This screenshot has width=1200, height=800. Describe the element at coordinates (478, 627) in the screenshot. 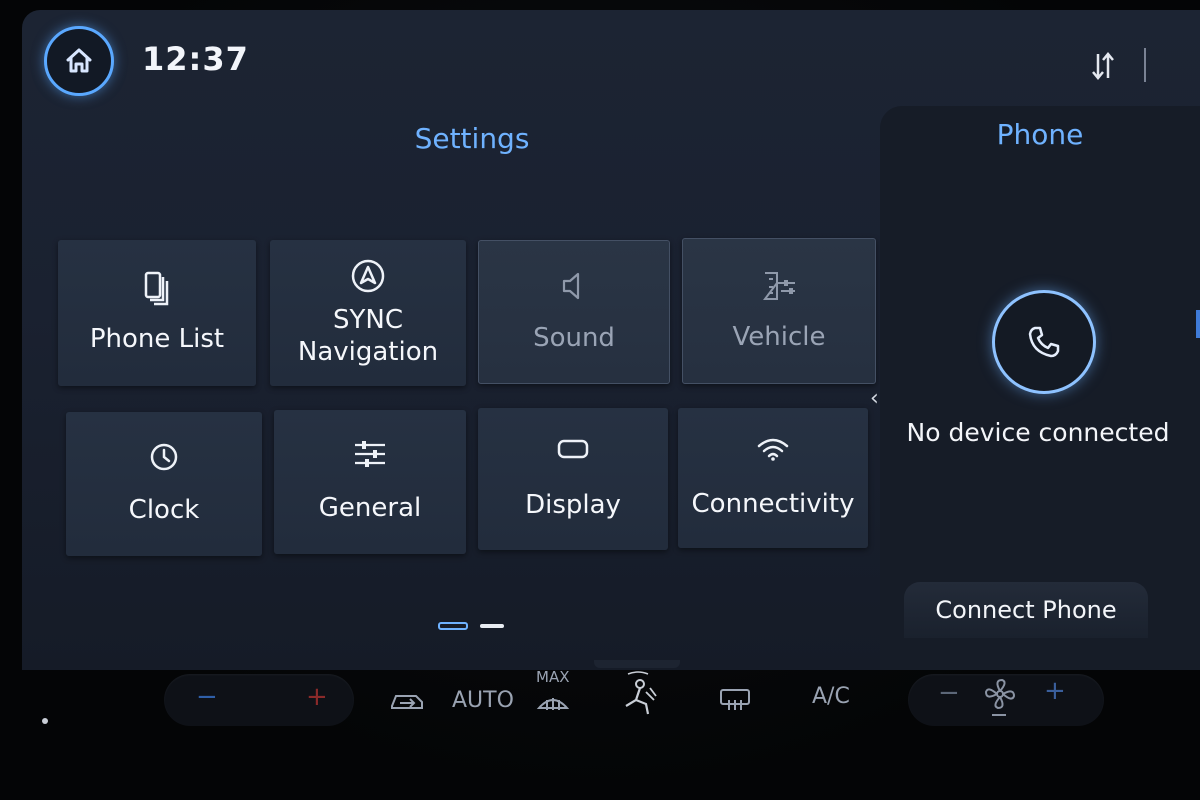

I see `page-indicator` at that location.